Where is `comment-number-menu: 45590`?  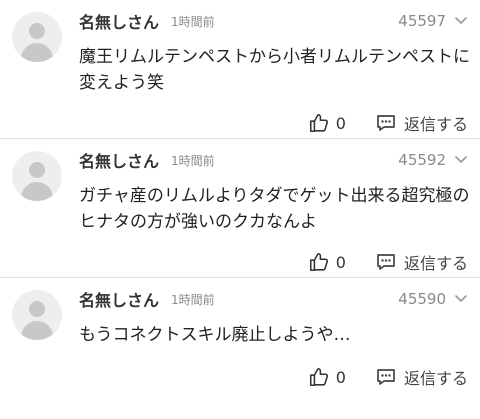
comment-number-menu: 45590 is located at coordinates (433, 299).